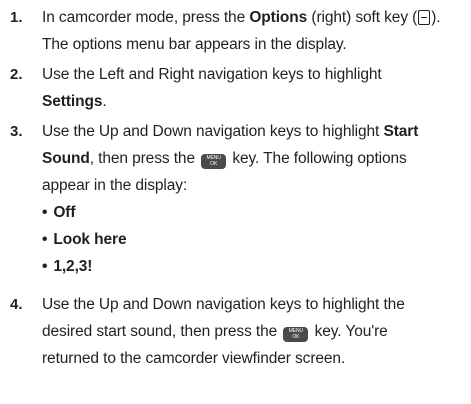  What do you see at coordinates (317, 158) in the screenshot?
I see `text: key. The following options` at bounding box center [317, 158].